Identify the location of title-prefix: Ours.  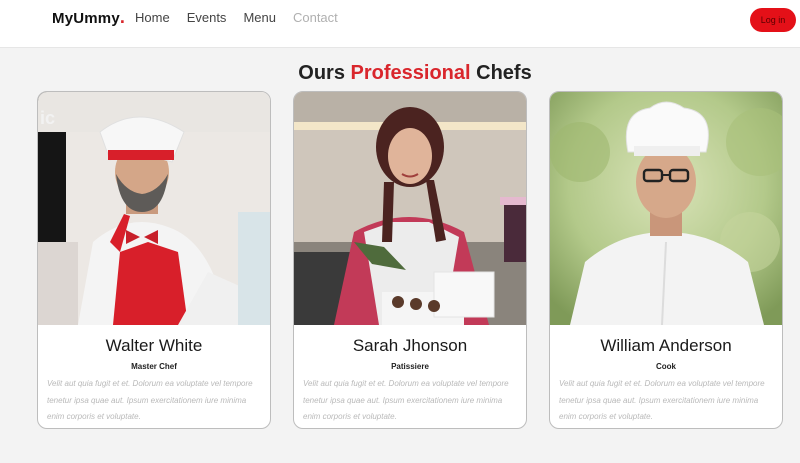
(321, 73).